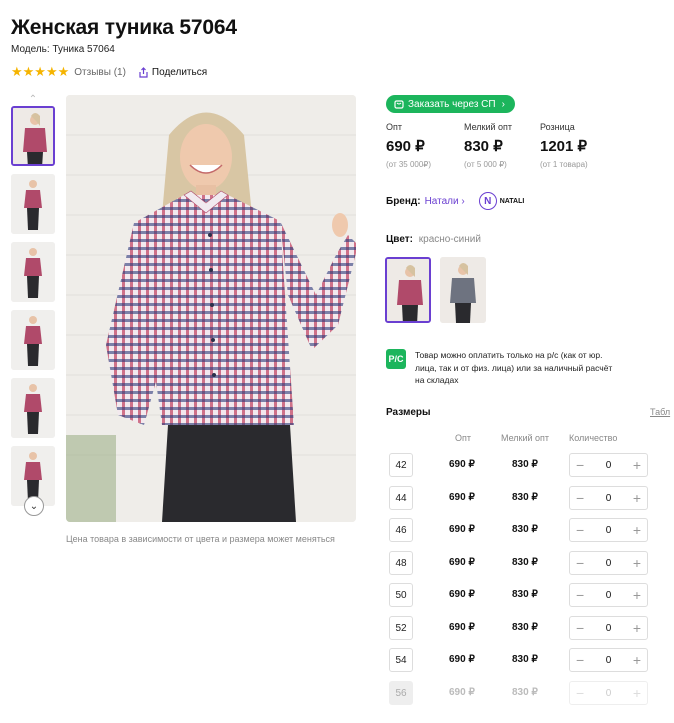 The height and width of the screenshot is (723, 674). I want to click on brand-logo: N NATALI, so click(501, 201).